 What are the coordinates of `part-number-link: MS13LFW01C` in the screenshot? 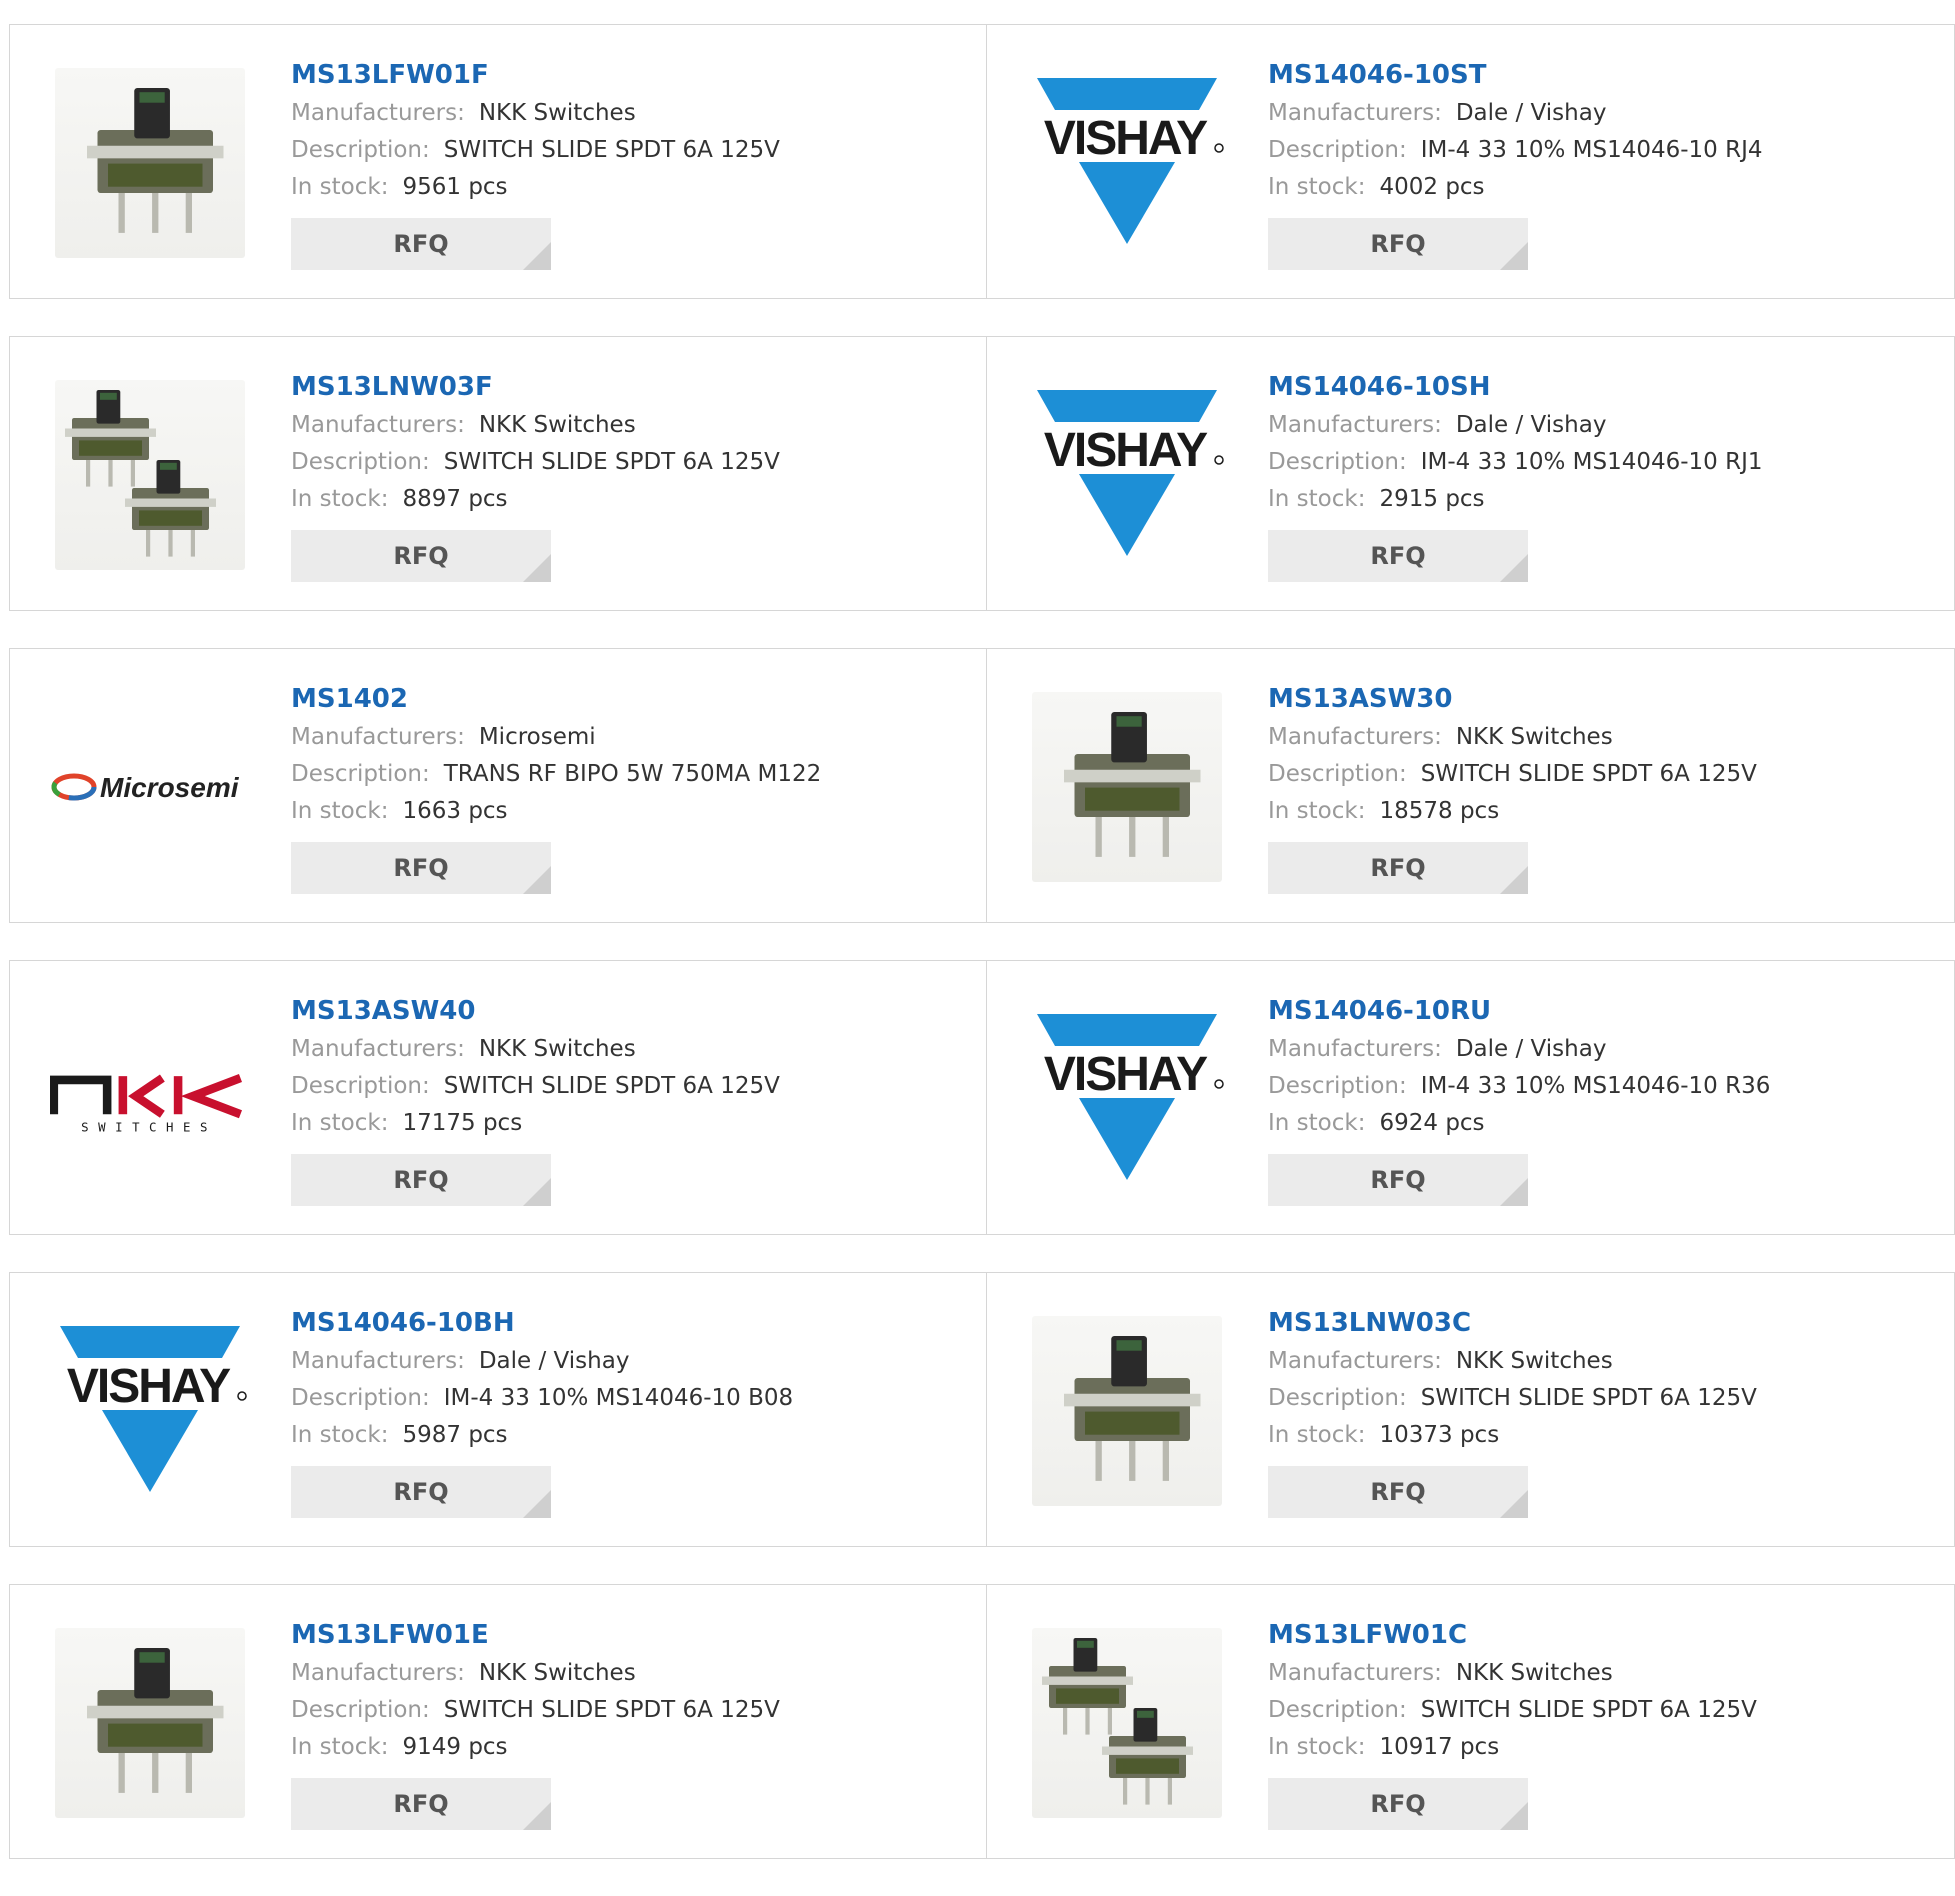 It's located at (1512, 1635).